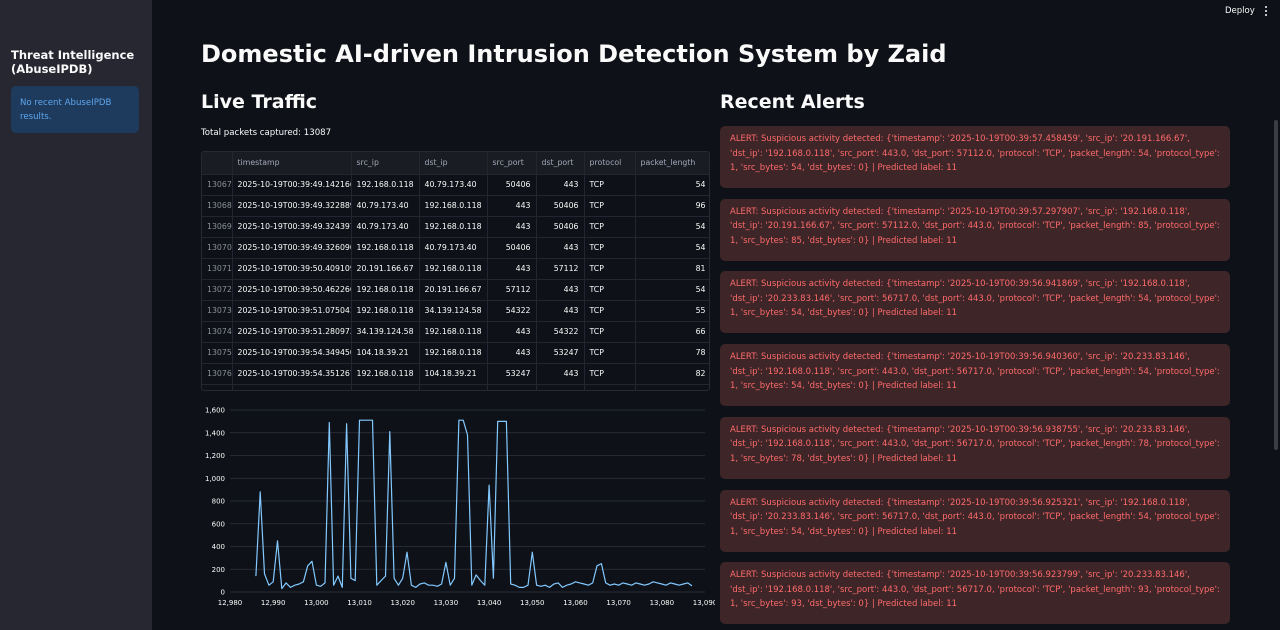  What do you see at coordinates (292, 332) in the screenshot?
I see `cell-timestamp: 2025-10-19T00:39:51.280973` at bounding box center [292, 332].